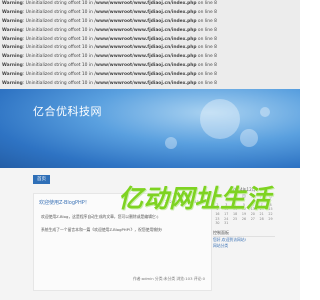  I want to click on watermark-logo: 亿动网址生活, so click(195, 198).